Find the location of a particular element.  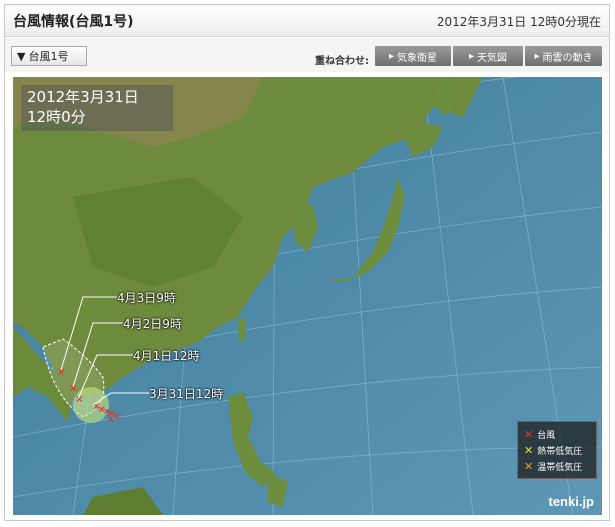

overlay-rain-radar-button: ▸ 雨雲の動き is located at coordinates (563, 56).